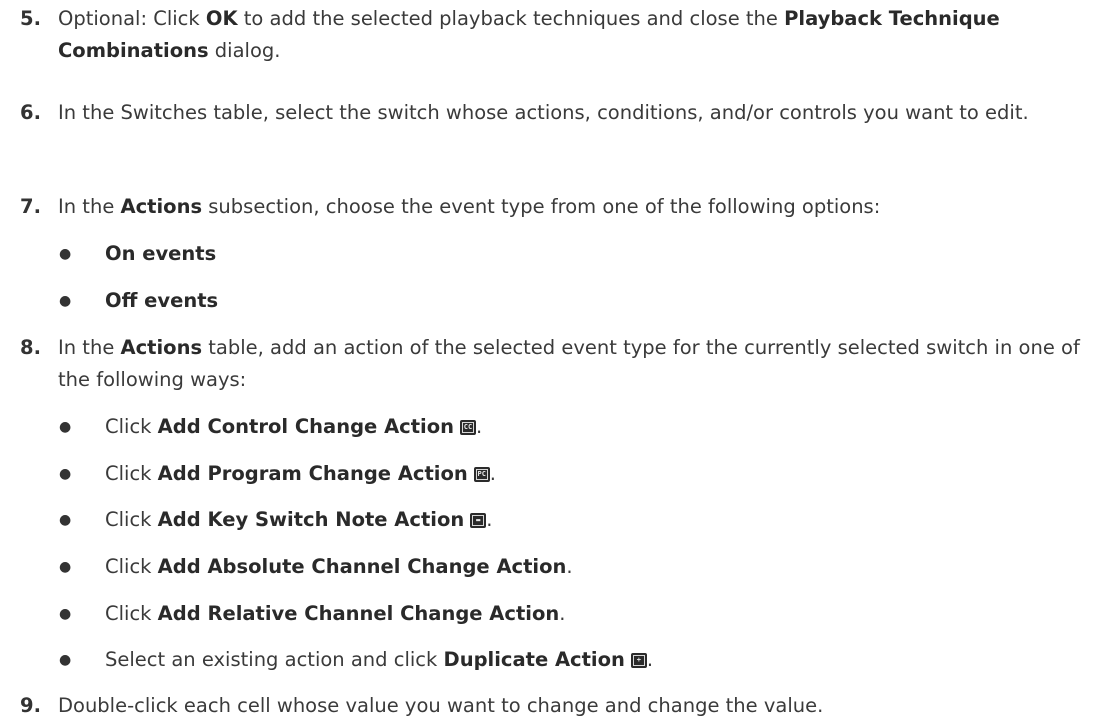 This screenshot has height=722, width=1095. I want to click on duplicate-icon: +, so click(638, 660).